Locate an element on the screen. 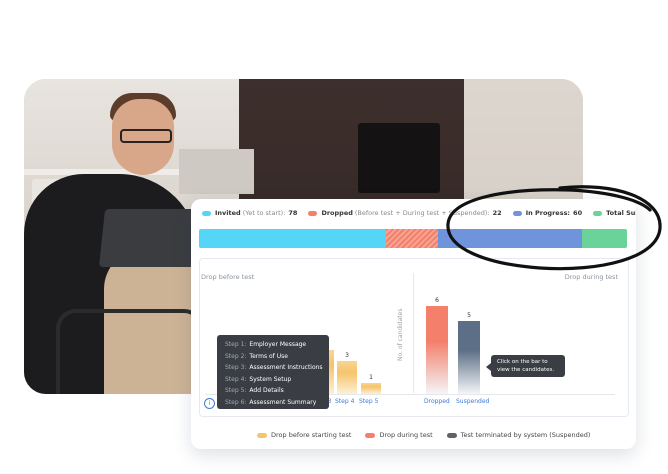 This screenshot has height=474, width=668. legend-item-invited: Invited (Yet to start): 78 is located at coordinates (249, 213).